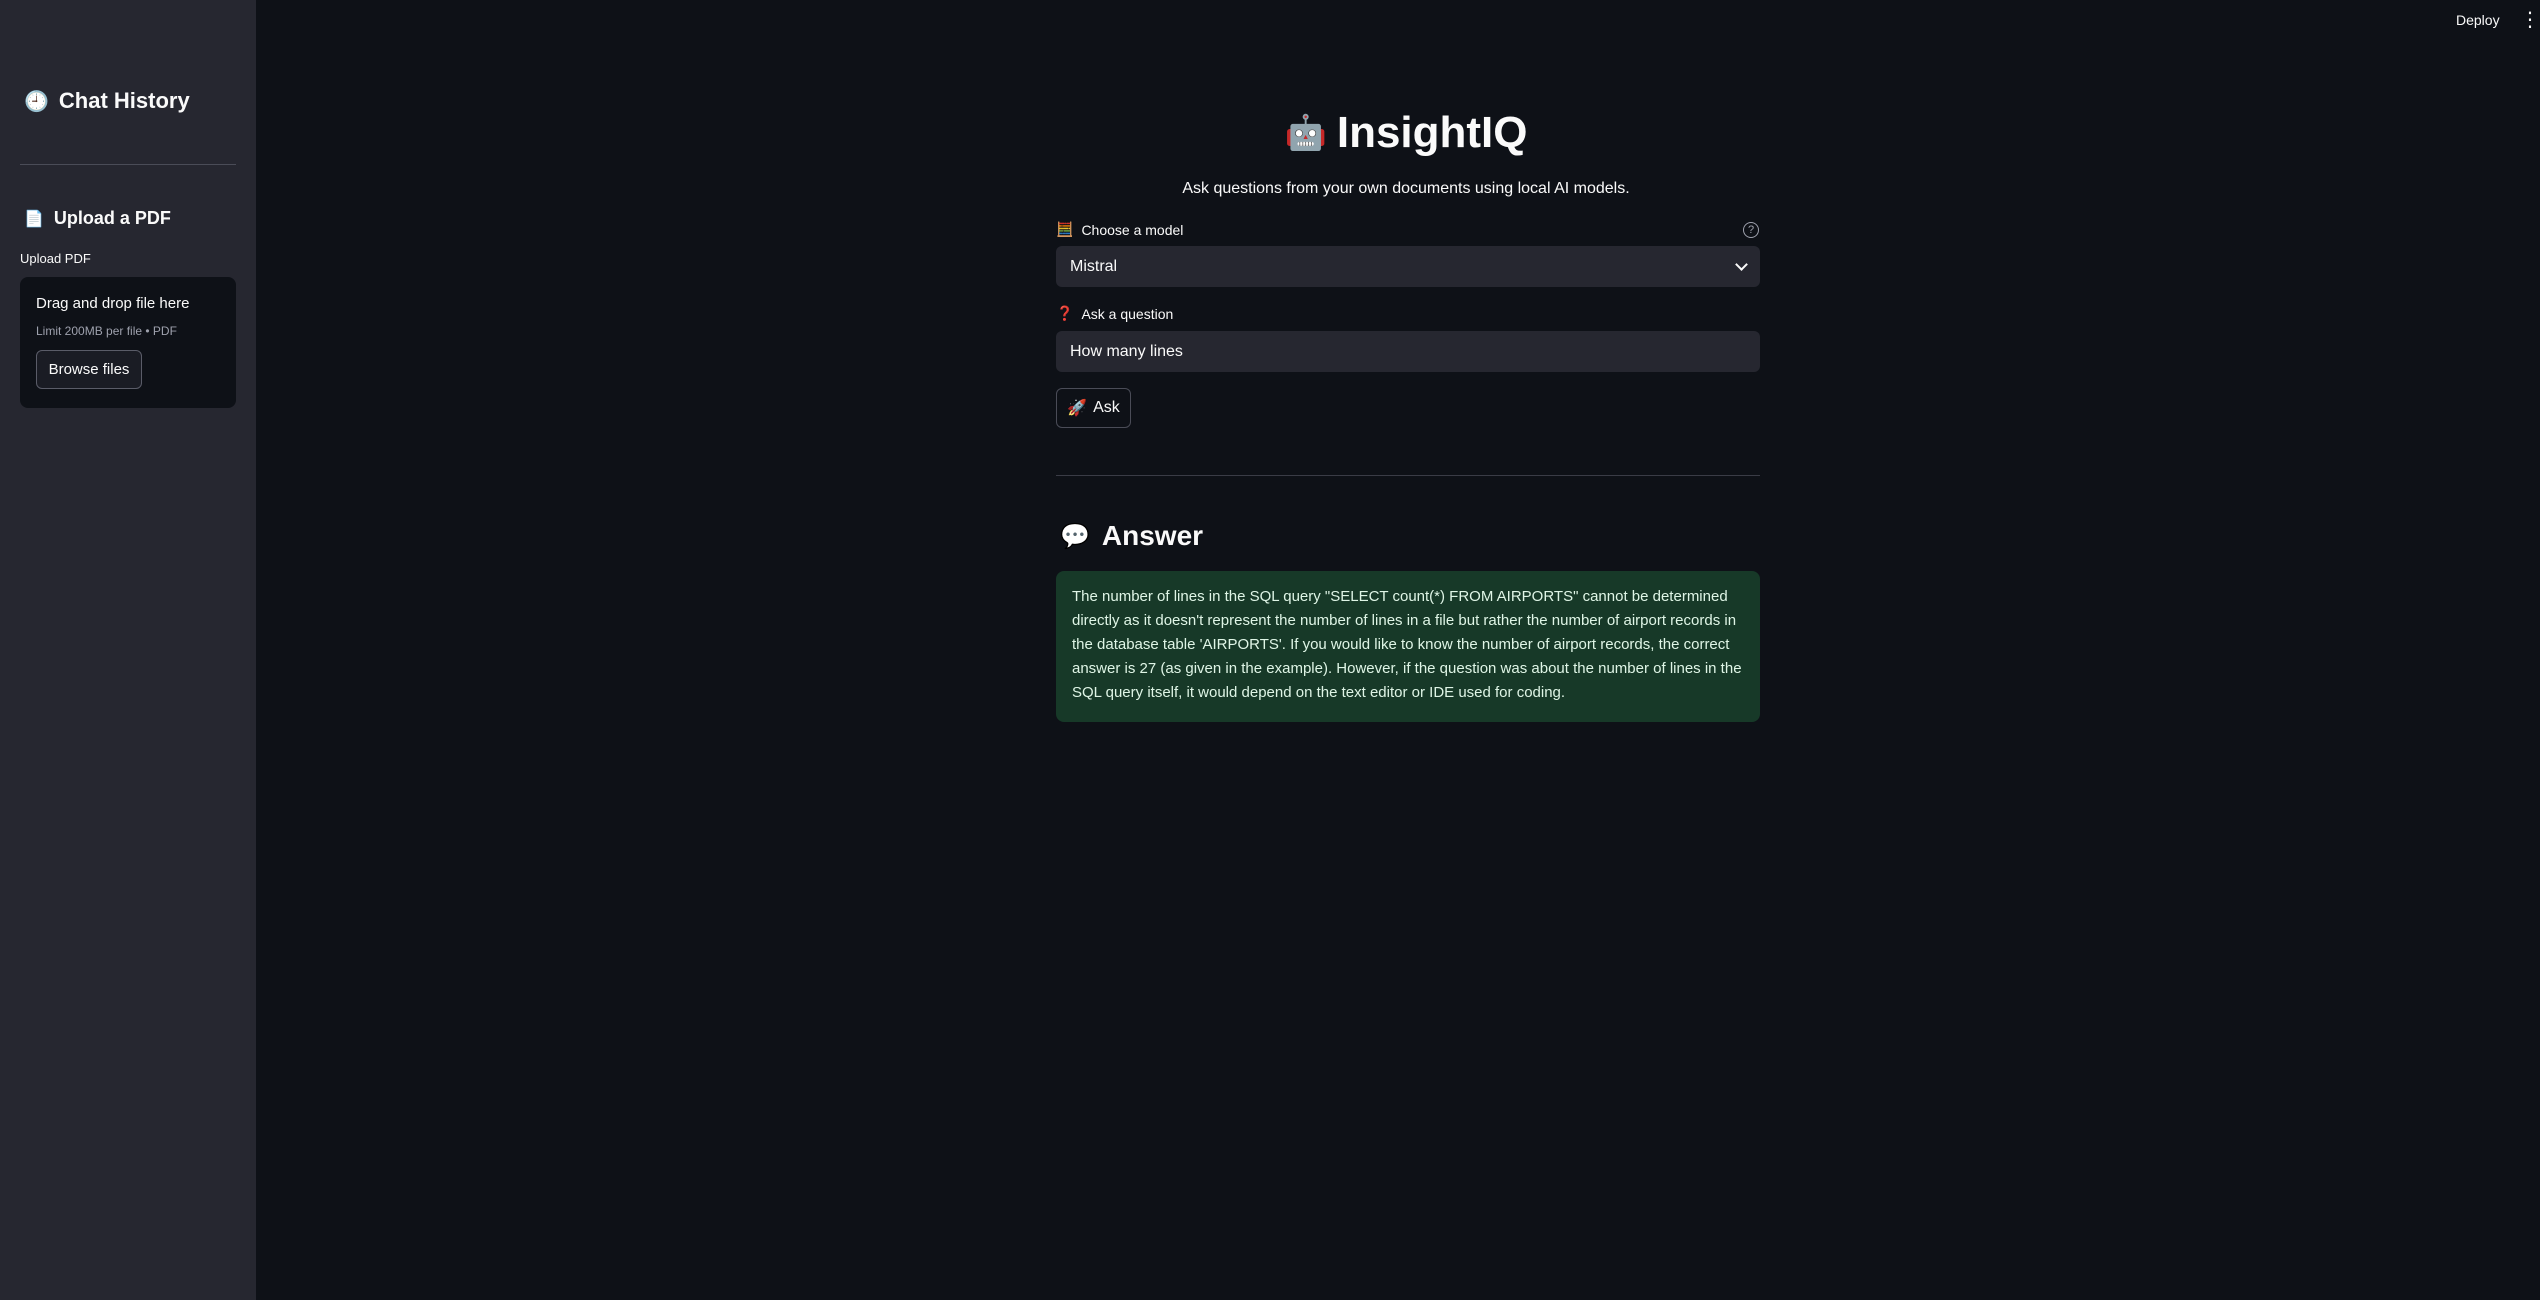 This screenshot has width=2540, height=1300. I want to click on question-input, so click(1408, 351).